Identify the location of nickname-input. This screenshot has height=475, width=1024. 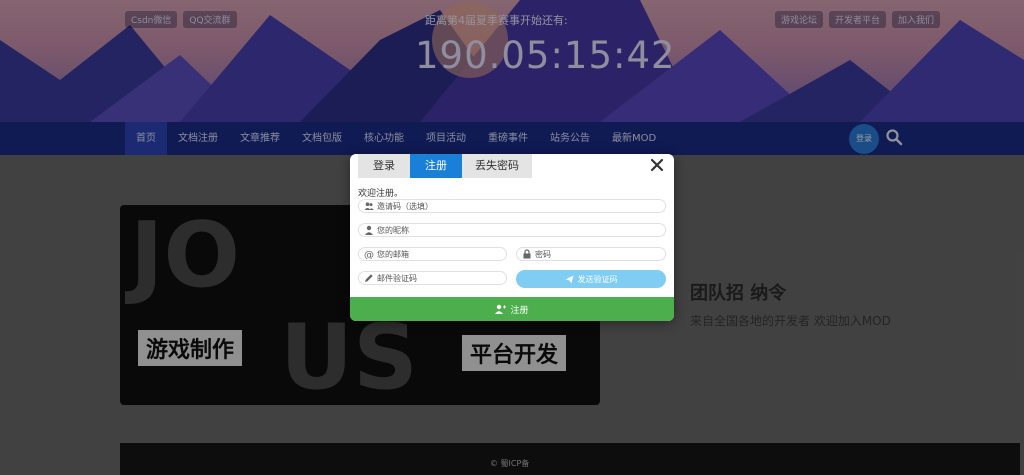
(521, 230).